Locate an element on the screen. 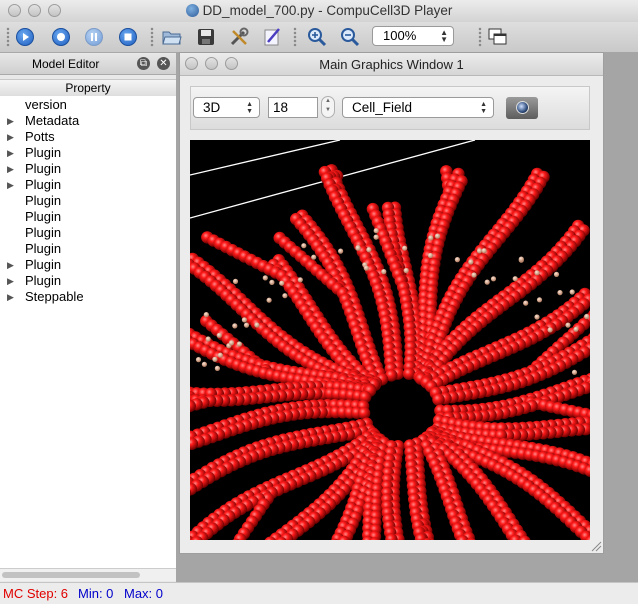  bounding-box-edge is located at coordinates (265, 157).